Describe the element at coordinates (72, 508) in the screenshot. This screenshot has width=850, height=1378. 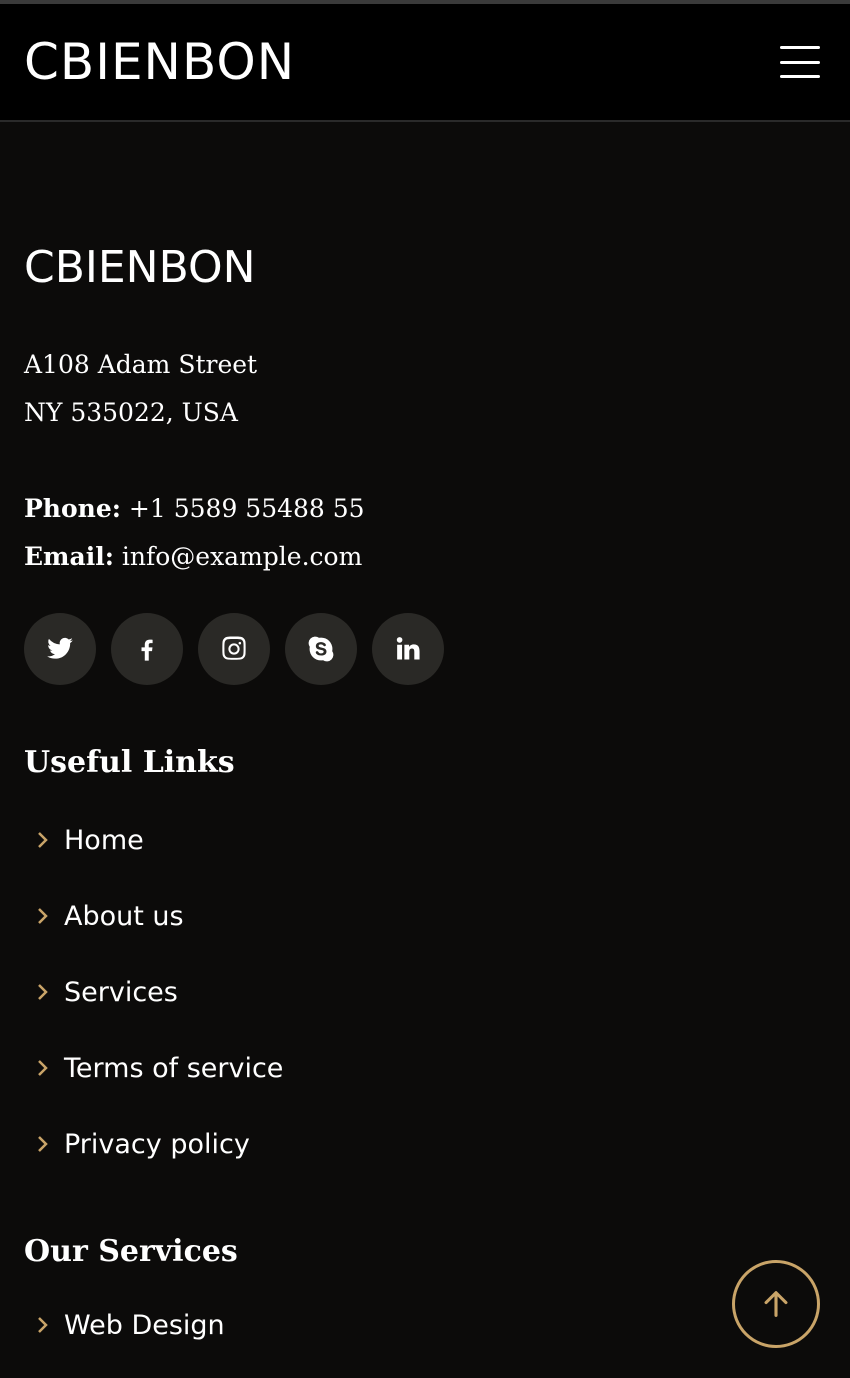
I see `phone-label: Phone:` at that location.